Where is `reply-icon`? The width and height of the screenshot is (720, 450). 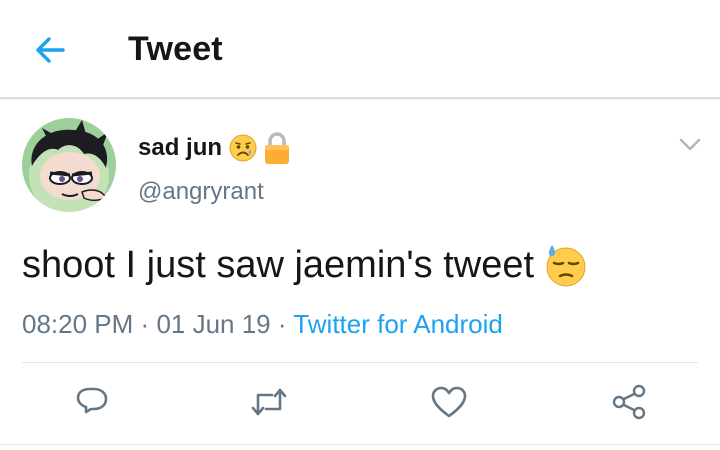
reply-icon is located at coordinates (92, 400).